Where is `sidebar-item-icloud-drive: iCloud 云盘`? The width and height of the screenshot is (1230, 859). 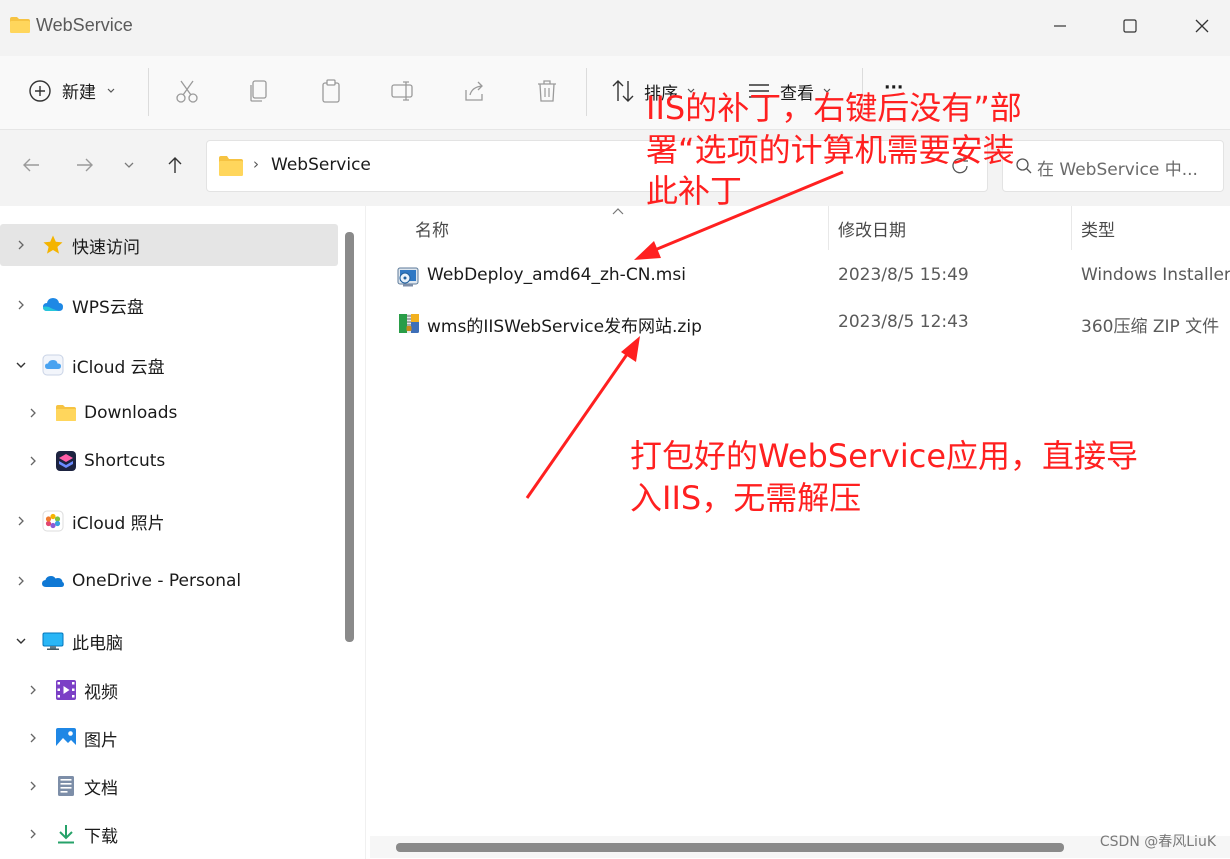
sidebar-item-icloud-drive: iCloud 云盘 is located at coordinates (169, 365).